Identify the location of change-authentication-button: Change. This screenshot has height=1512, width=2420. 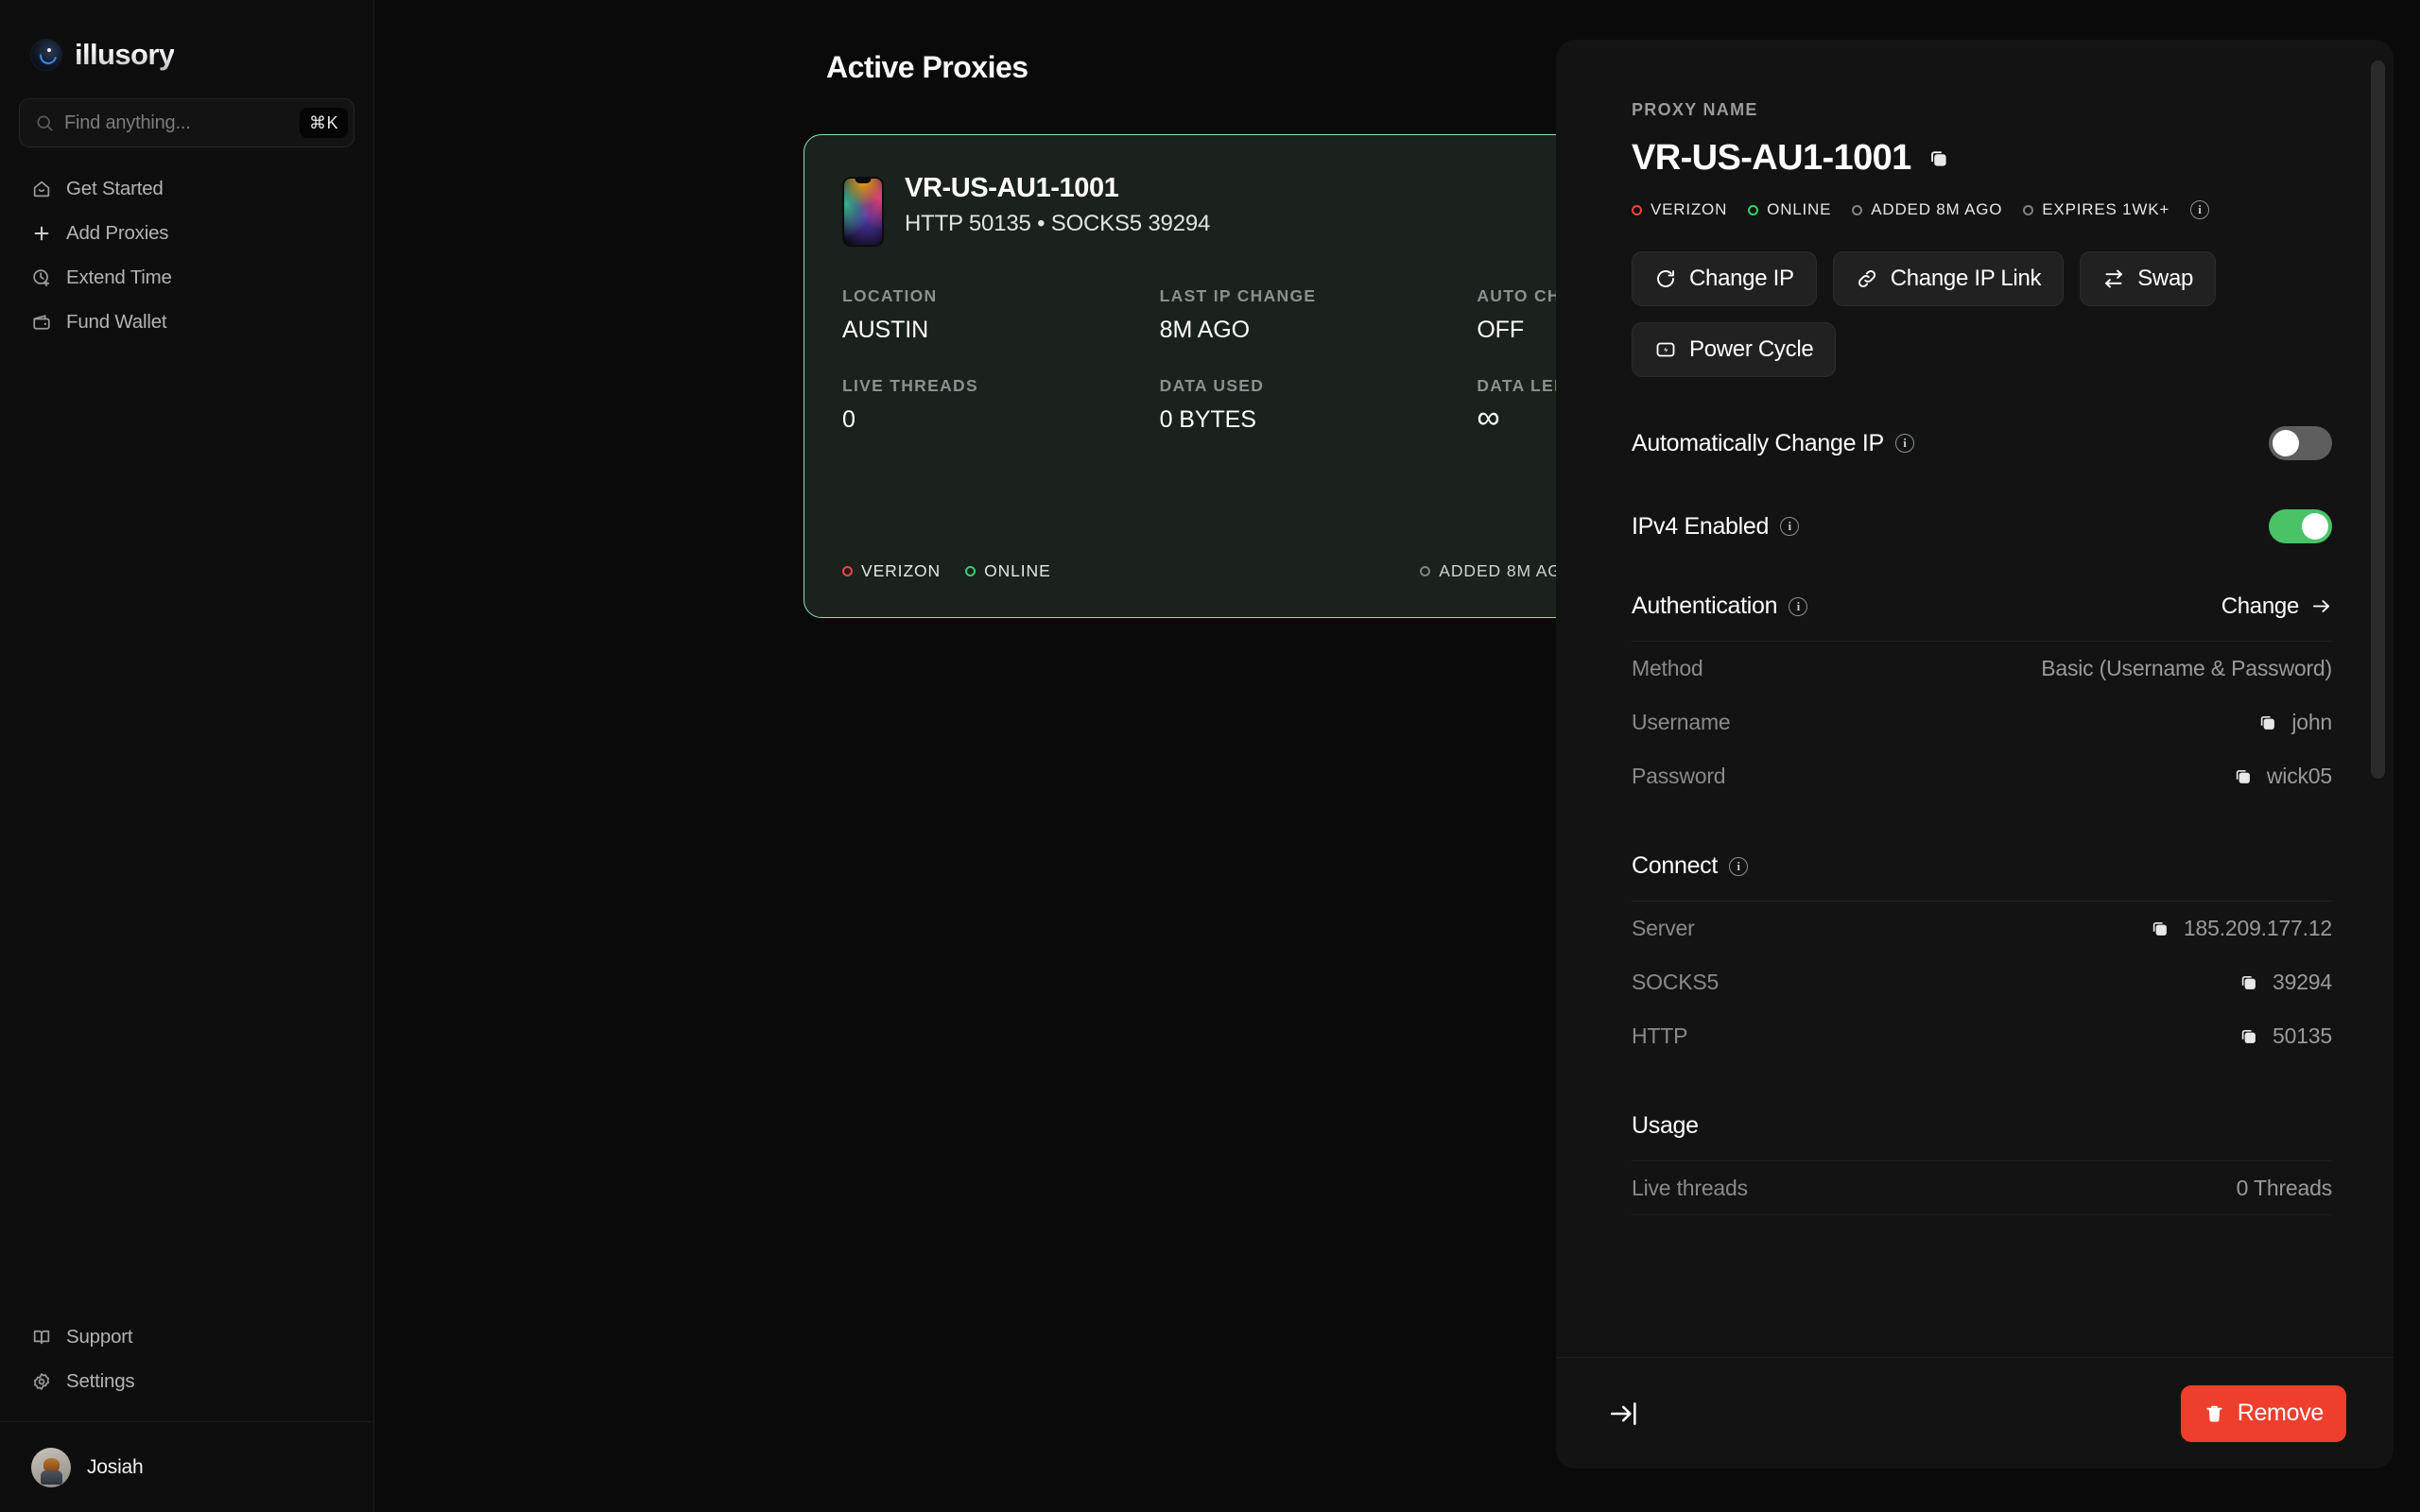
(2276, 606).